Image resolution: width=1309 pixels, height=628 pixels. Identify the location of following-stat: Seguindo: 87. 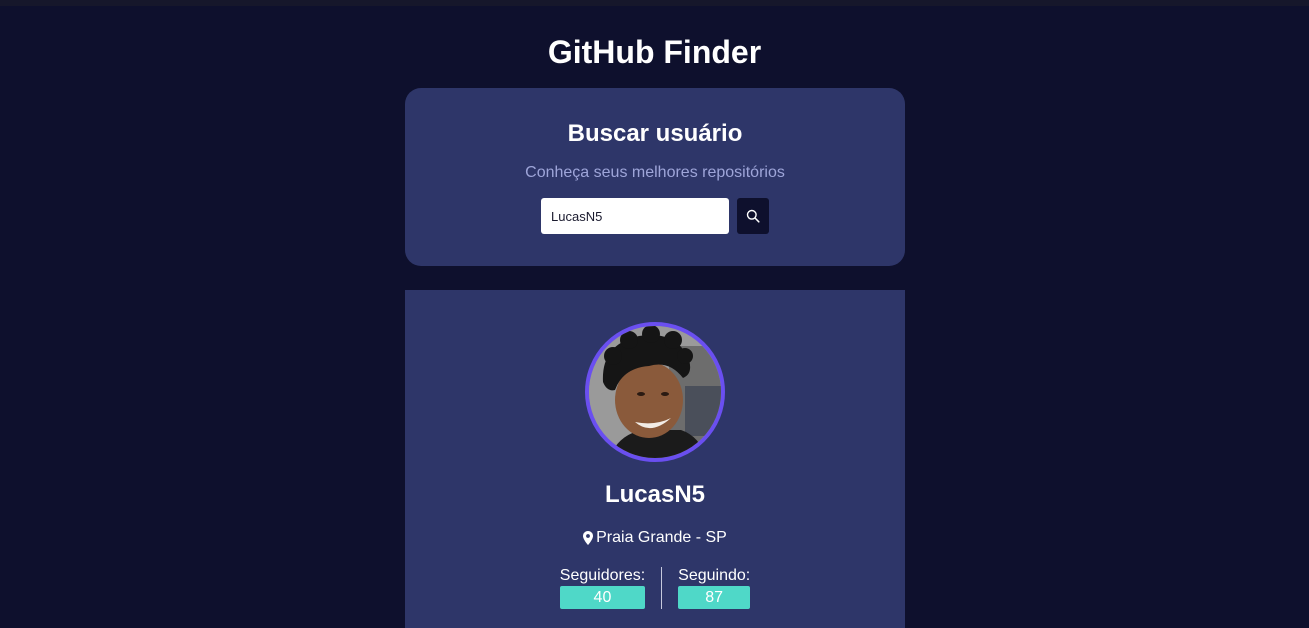
(714, 587).